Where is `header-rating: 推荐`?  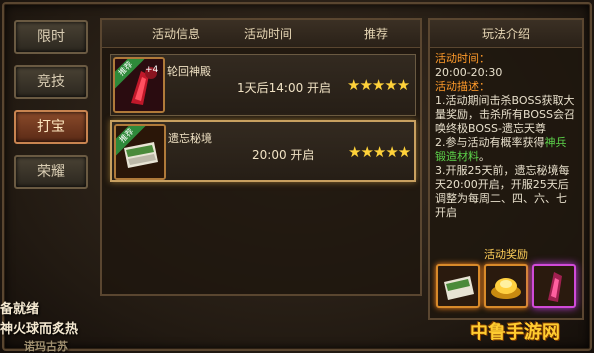
header-rating: 推荐 is located at coordinates (376, 34).